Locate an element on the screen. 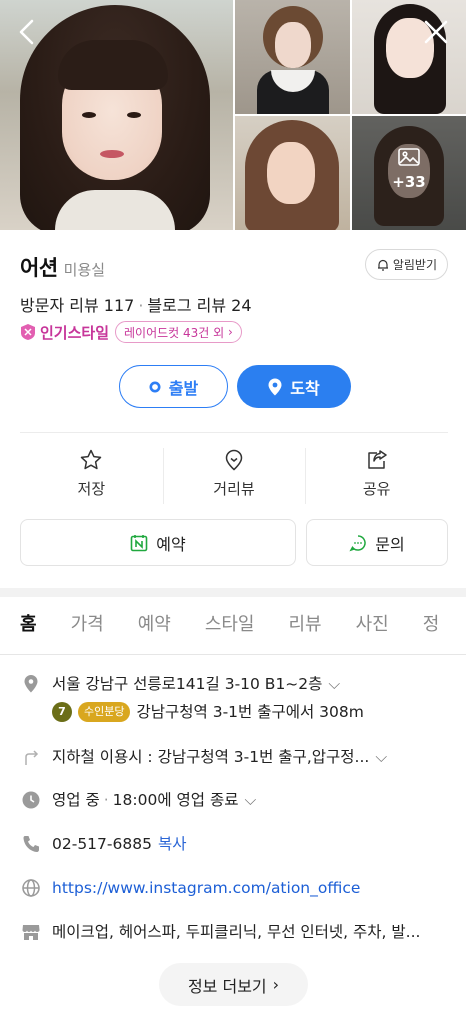 The image size is (466, 1028). reserve-button: 예약 is located at coordinates (158, 542).